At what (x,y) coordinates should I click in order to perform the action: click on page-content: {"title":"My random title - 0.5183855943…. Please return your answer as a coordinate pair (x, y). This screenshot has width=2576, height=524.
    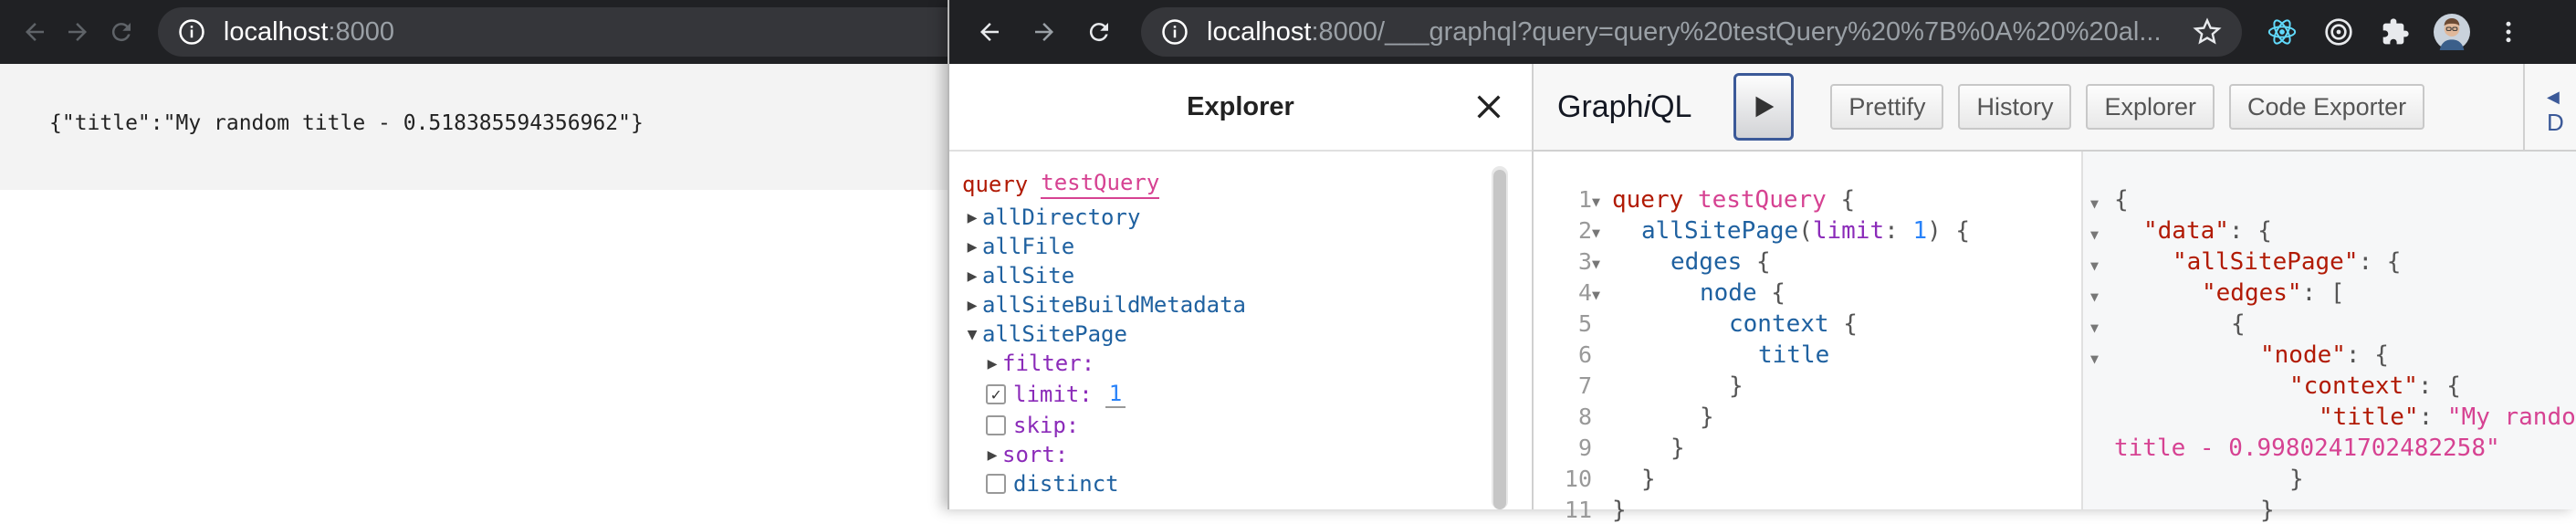
    Looking at the image, I should click on (475, 127).